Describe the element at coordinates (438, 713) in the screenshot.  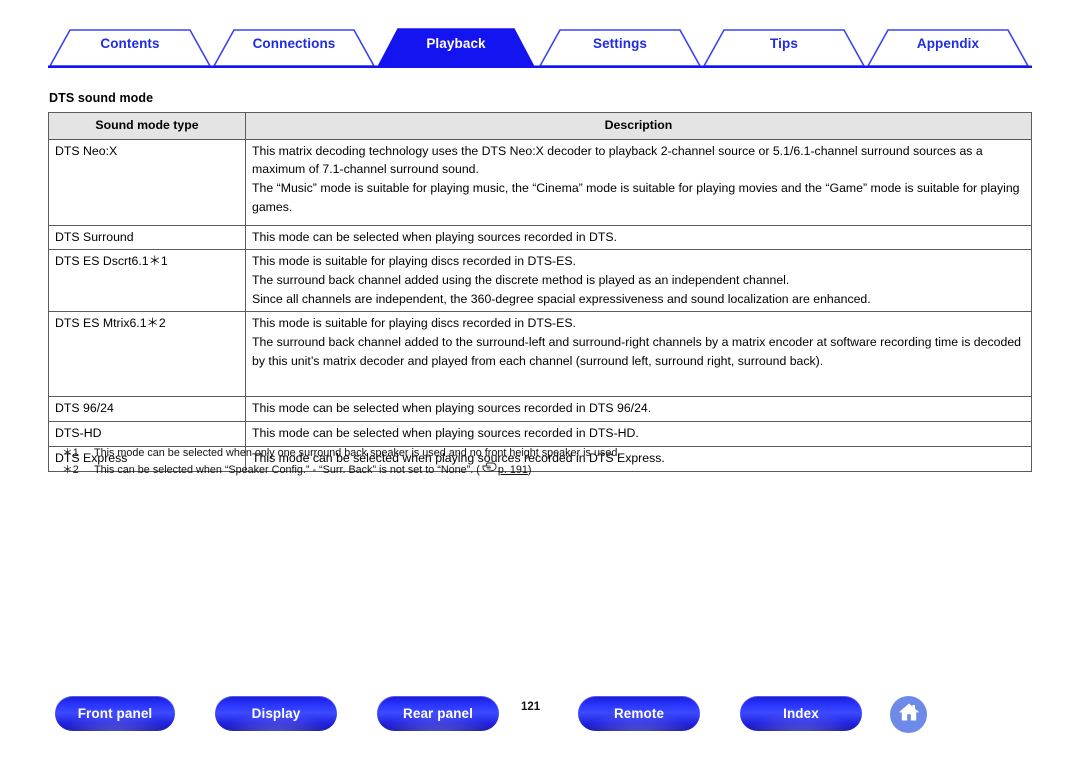
I see `rear-panel-button: Rear panel` at that location.